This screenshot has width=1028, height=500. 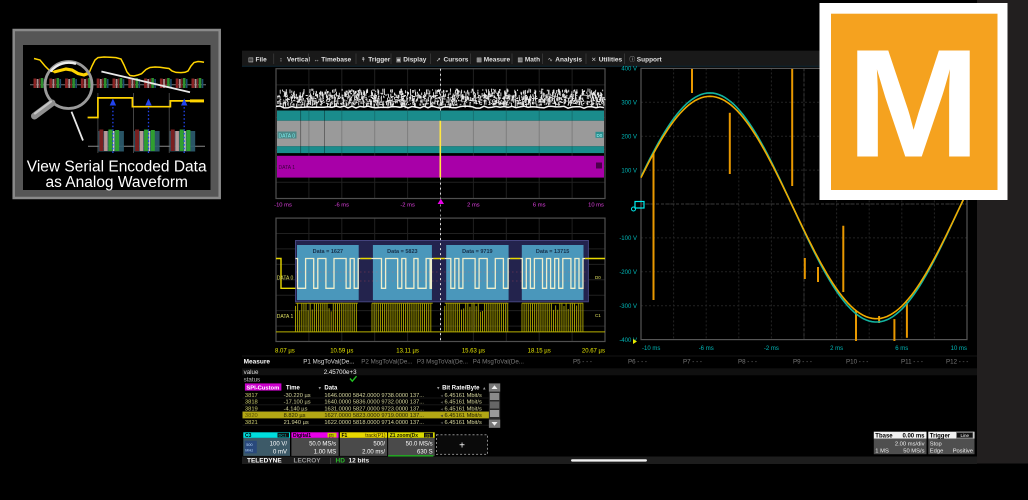 I want to click on svg-text: -10 ms, so click(x=651, y=349).